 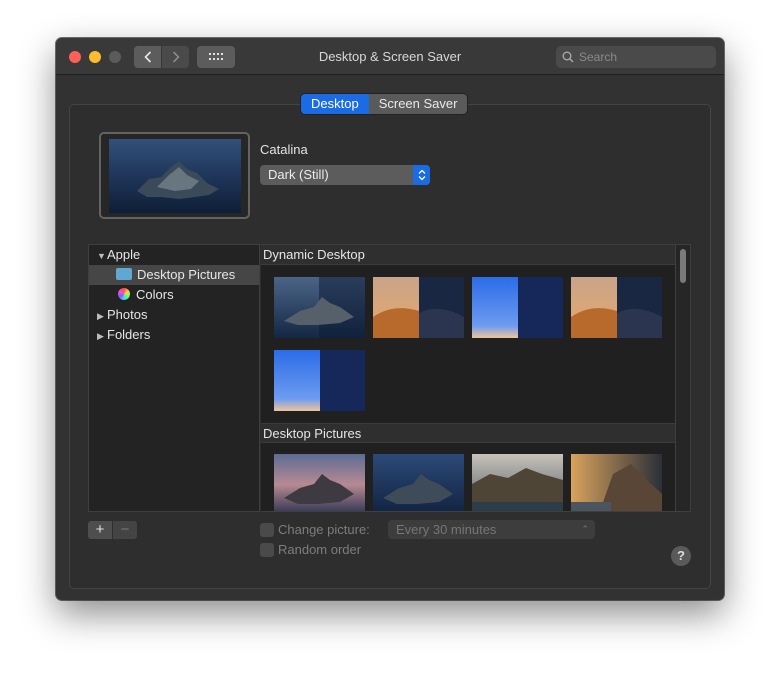 I want to click on sidebar-item-desktop-pictures: Desktop Pictures, so click(x=174, y=275).